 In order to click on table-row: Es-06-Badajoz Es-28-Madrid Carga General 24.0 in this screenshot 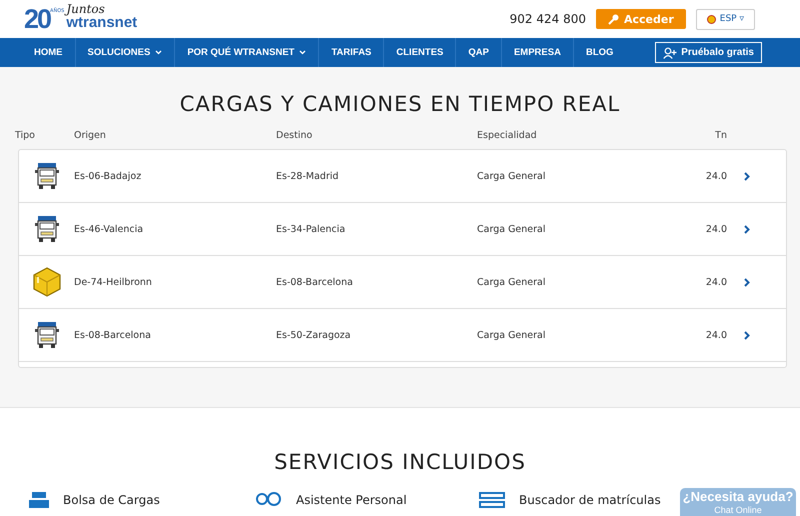, I will do `click(402, 176)`.